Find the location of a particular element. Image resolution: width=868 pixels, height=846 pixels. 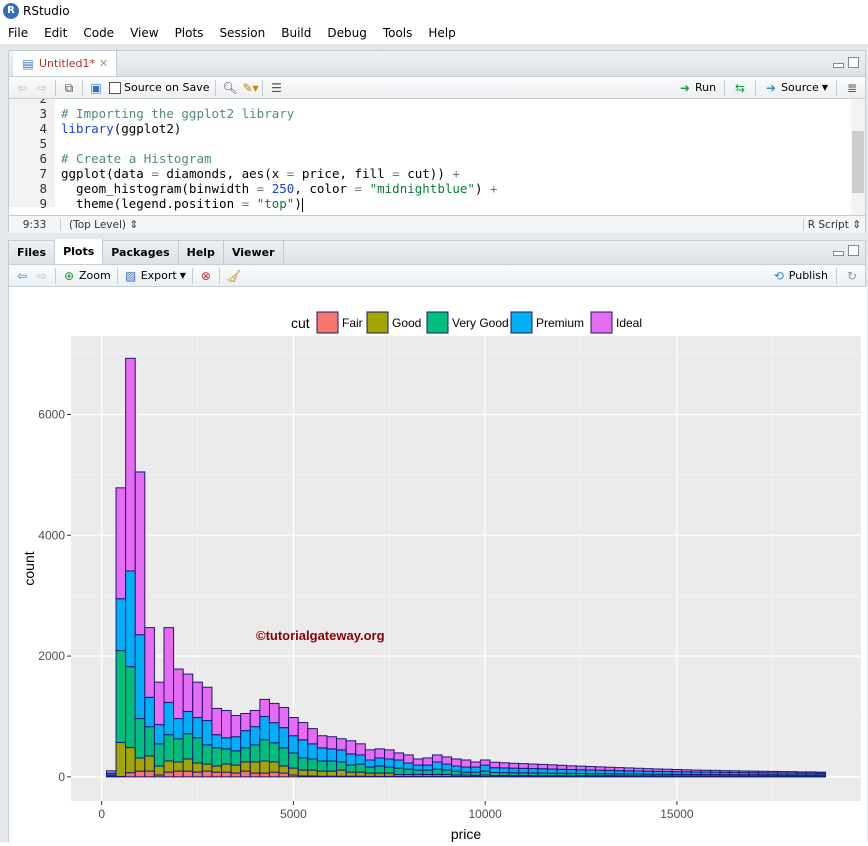

menu-session: Session is located at coordinates (242, 33).